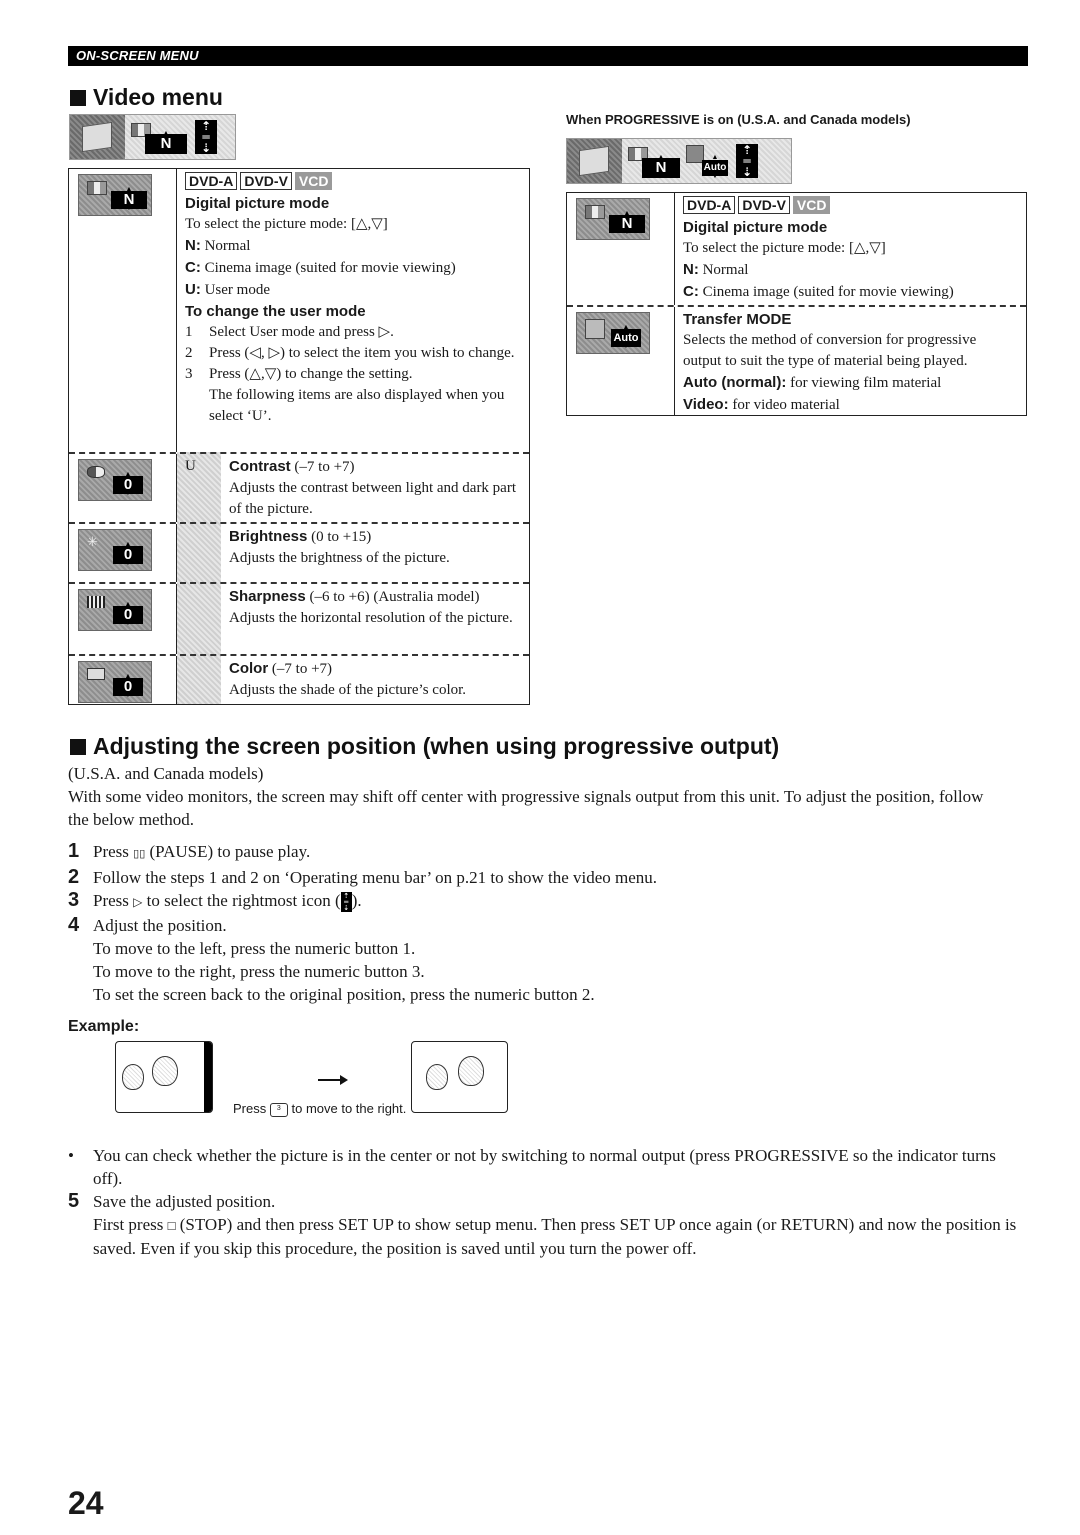 The width and height of the screenshot is (1080, 1535). What do you see at coordinates (228, 851) in the screenshot?
I see `step-text: (PAUSE) to pause play.` at bounding box center [228, 851].